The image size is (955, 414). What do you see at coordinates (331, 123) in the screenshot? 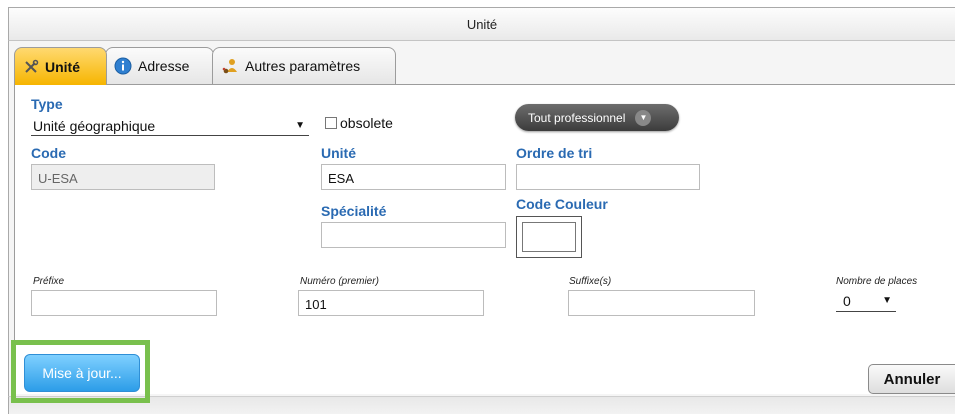
I see `obsolete-checkbox` at bounding box center [331, 123].